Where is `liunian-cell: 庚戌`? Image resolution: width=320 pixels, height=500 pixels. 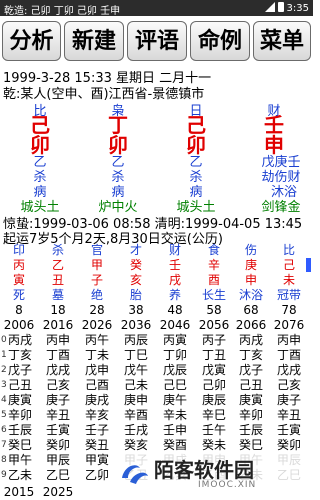
liunian-cell: 庚戌 is located at coordinates (97, 400).